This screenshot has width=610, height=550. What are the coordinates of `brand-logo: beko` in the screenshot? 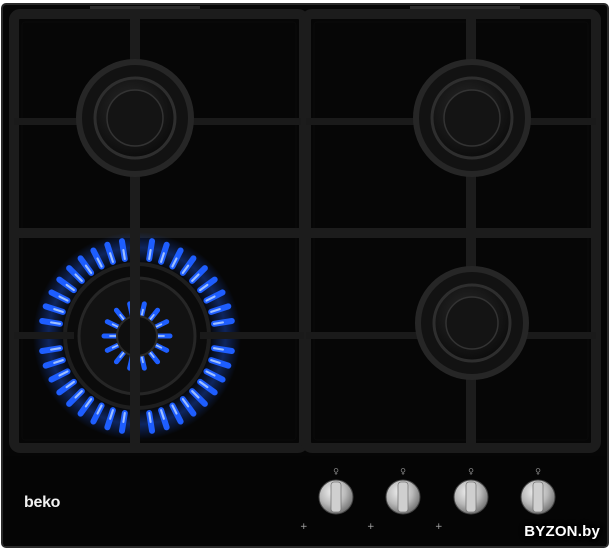 It's located at (42, 502).